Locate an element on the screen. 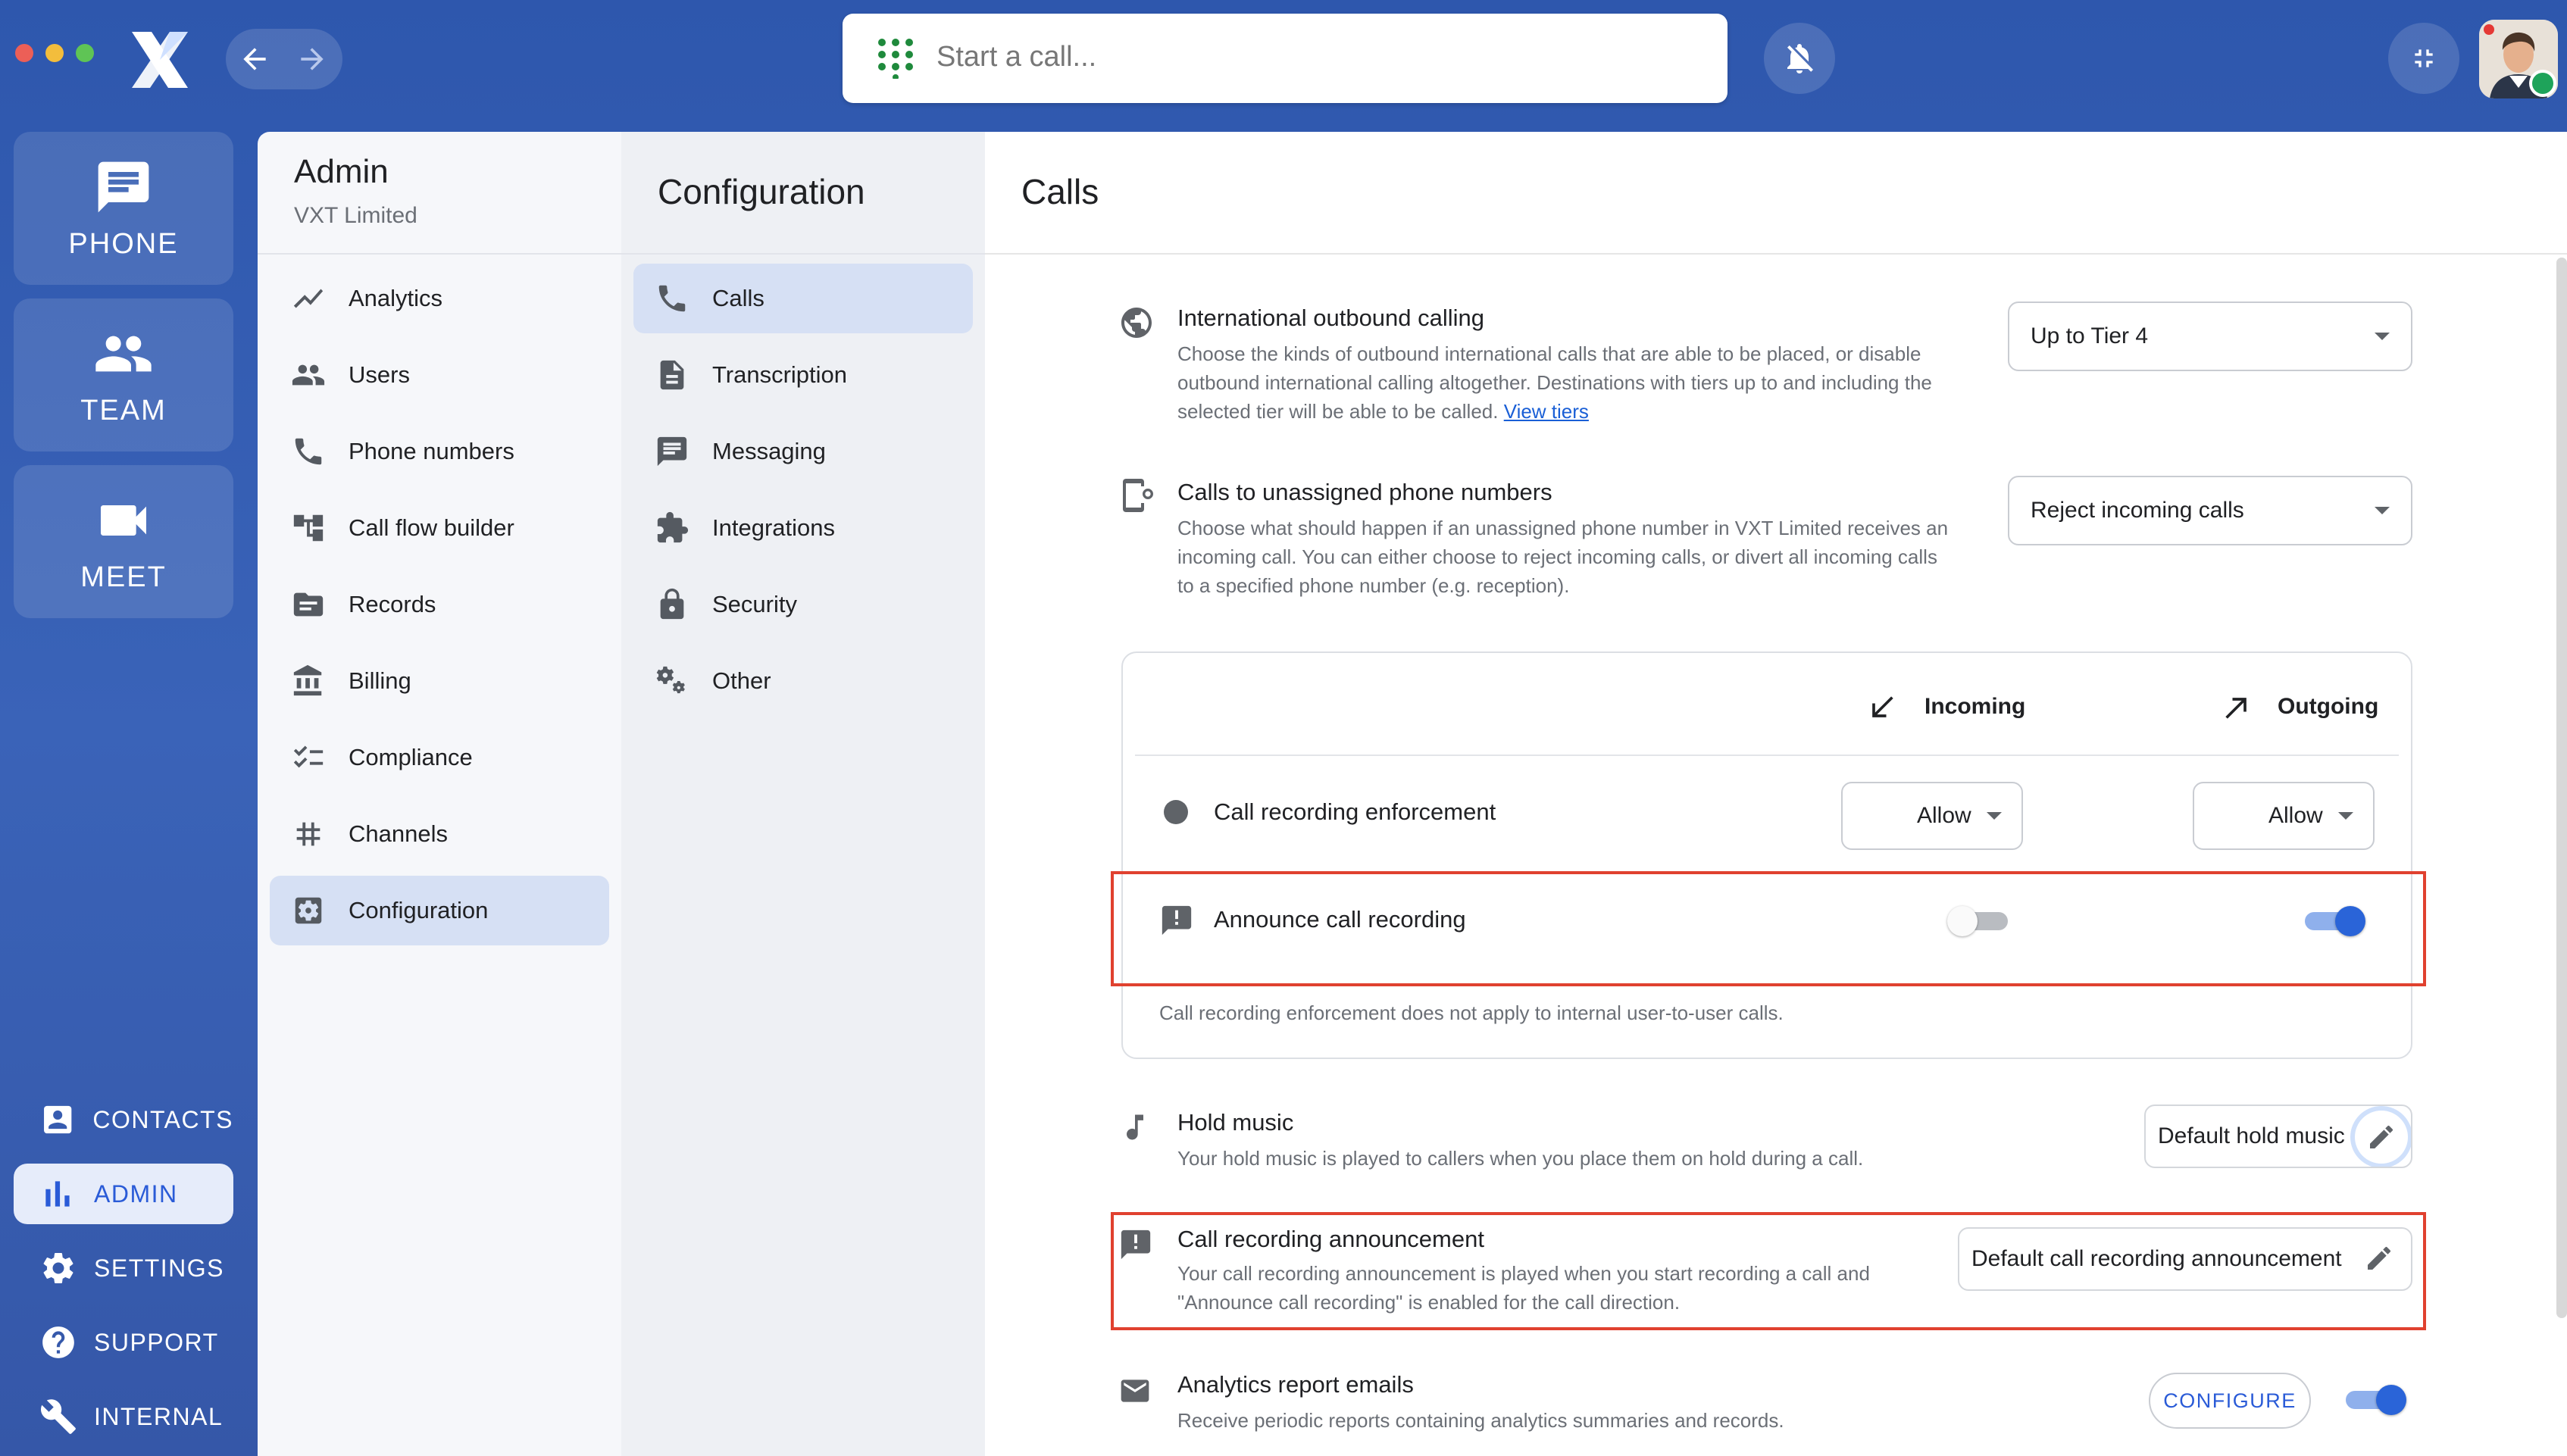 The width and height of the screenshot is (2567, 1456). international-tier-value: Up to Tier 4 is located at coordinates (2090, 335).